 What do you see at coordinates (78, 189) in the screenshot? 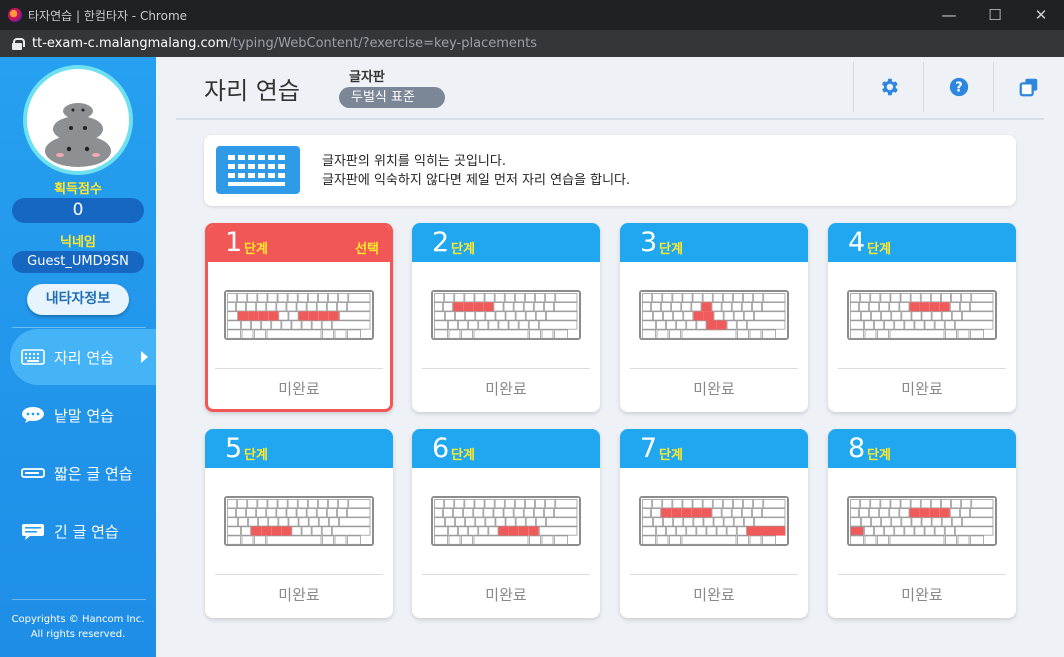
I see `score-label: 획득점수` at bounding box center [78, 189].